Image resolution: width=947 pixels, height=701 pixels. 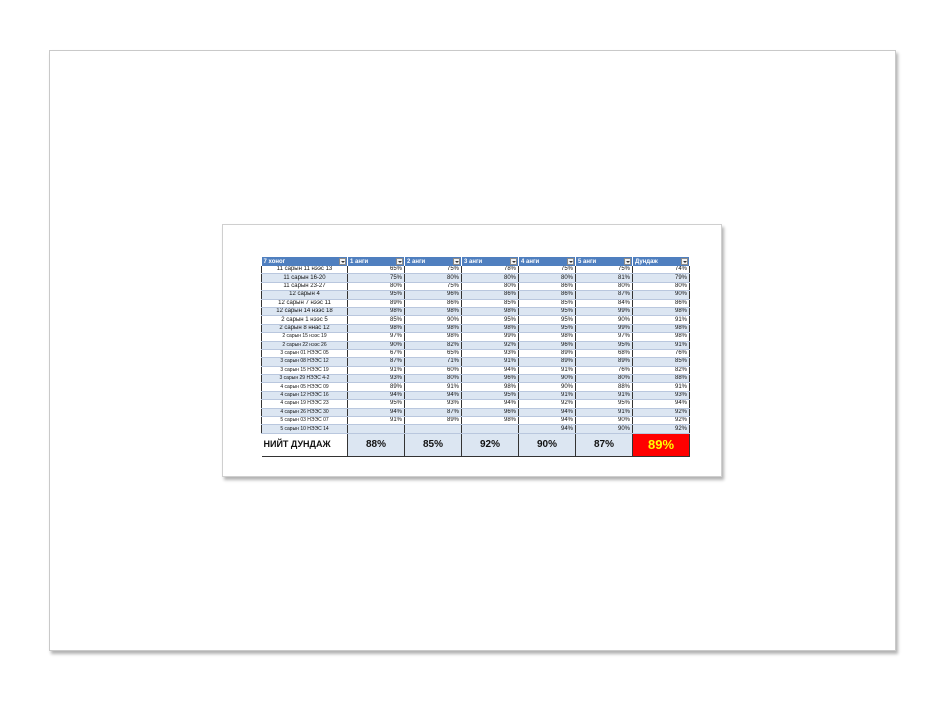 I want to click on value-cell: 79%, so click(x=661, y=278).